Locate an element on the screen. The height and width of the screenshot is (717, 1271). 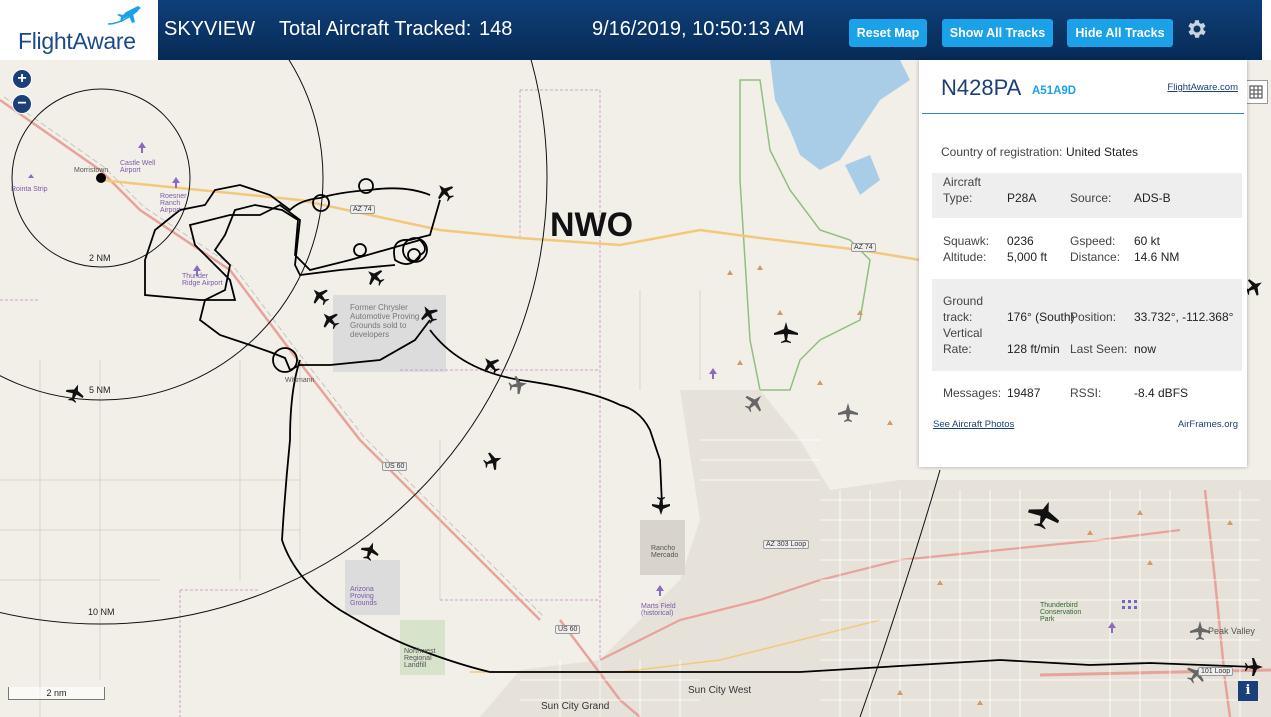
position-value: 33.732°, -112.368° is located at coordinates (1184, 317).